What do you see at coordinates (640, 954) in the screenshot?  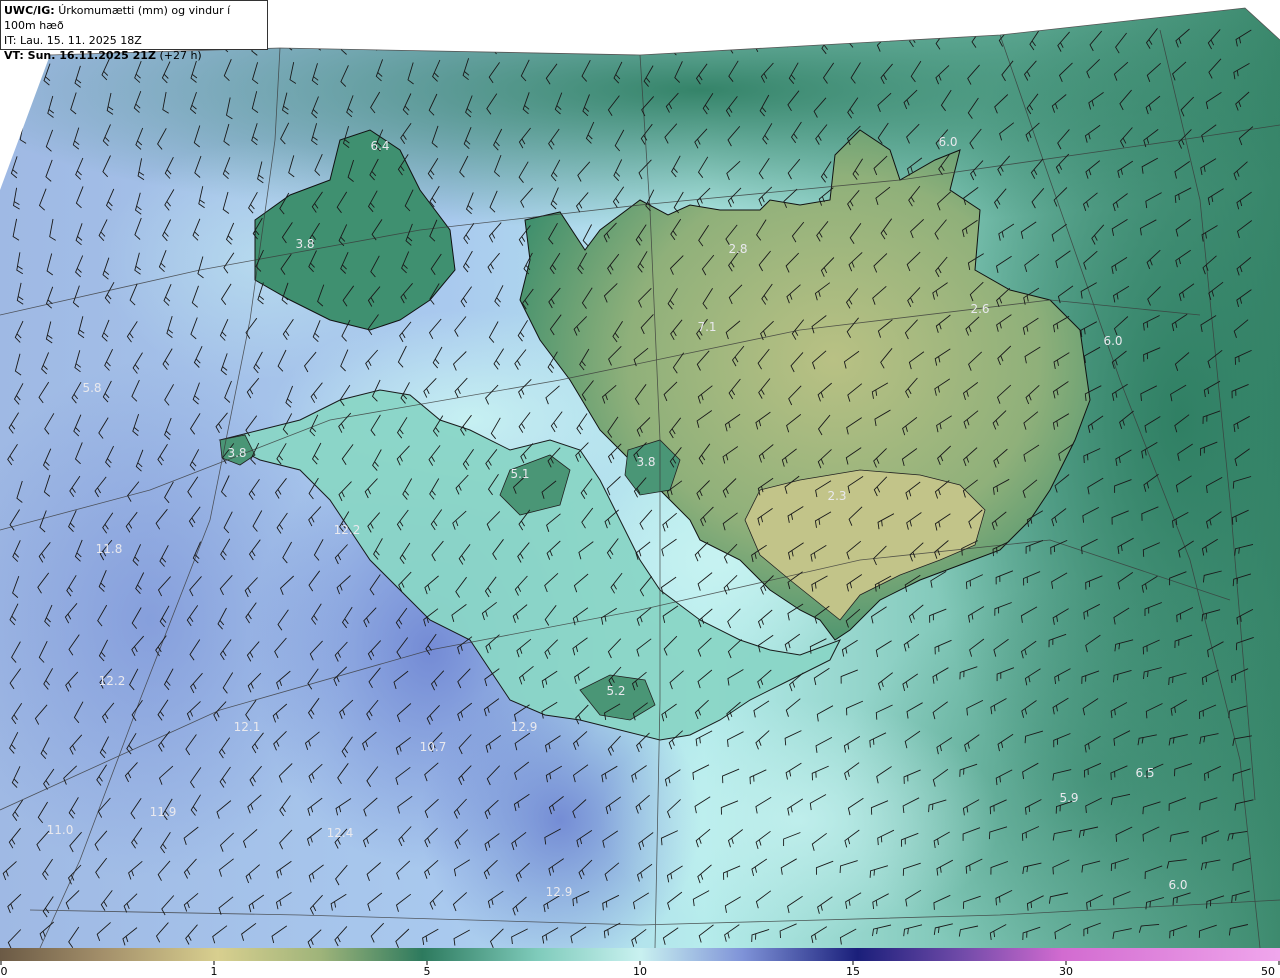 I see `colorbar-strip` at bounding box center [640, 954].